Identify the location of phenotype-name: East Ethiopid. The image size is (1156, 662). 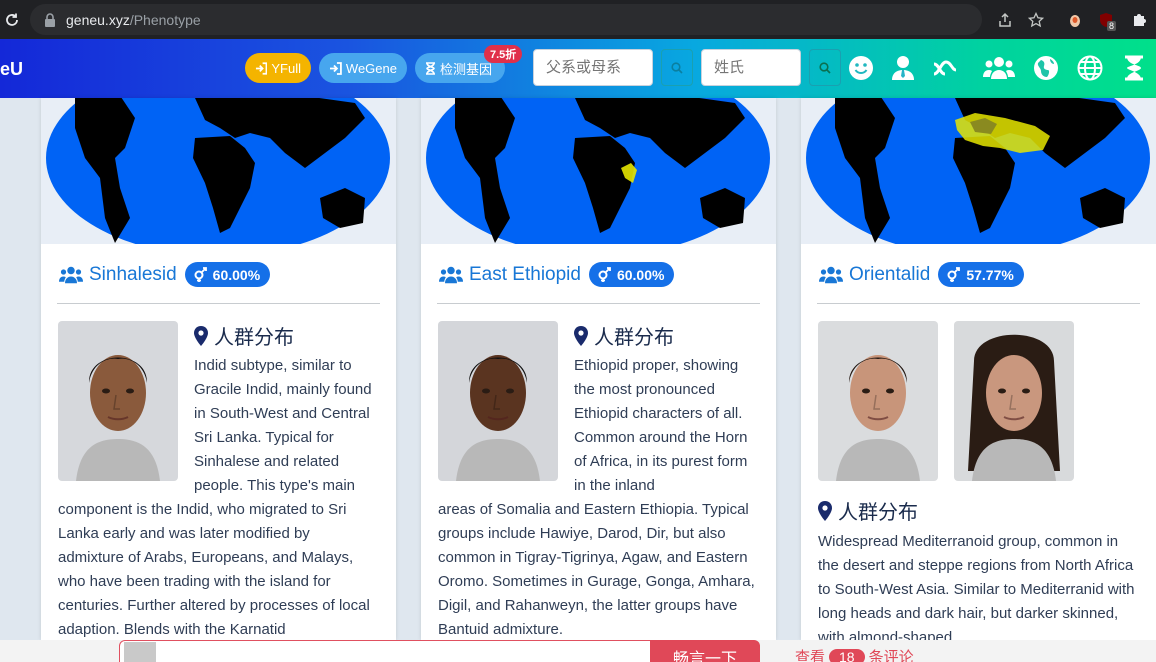
(525, 275).